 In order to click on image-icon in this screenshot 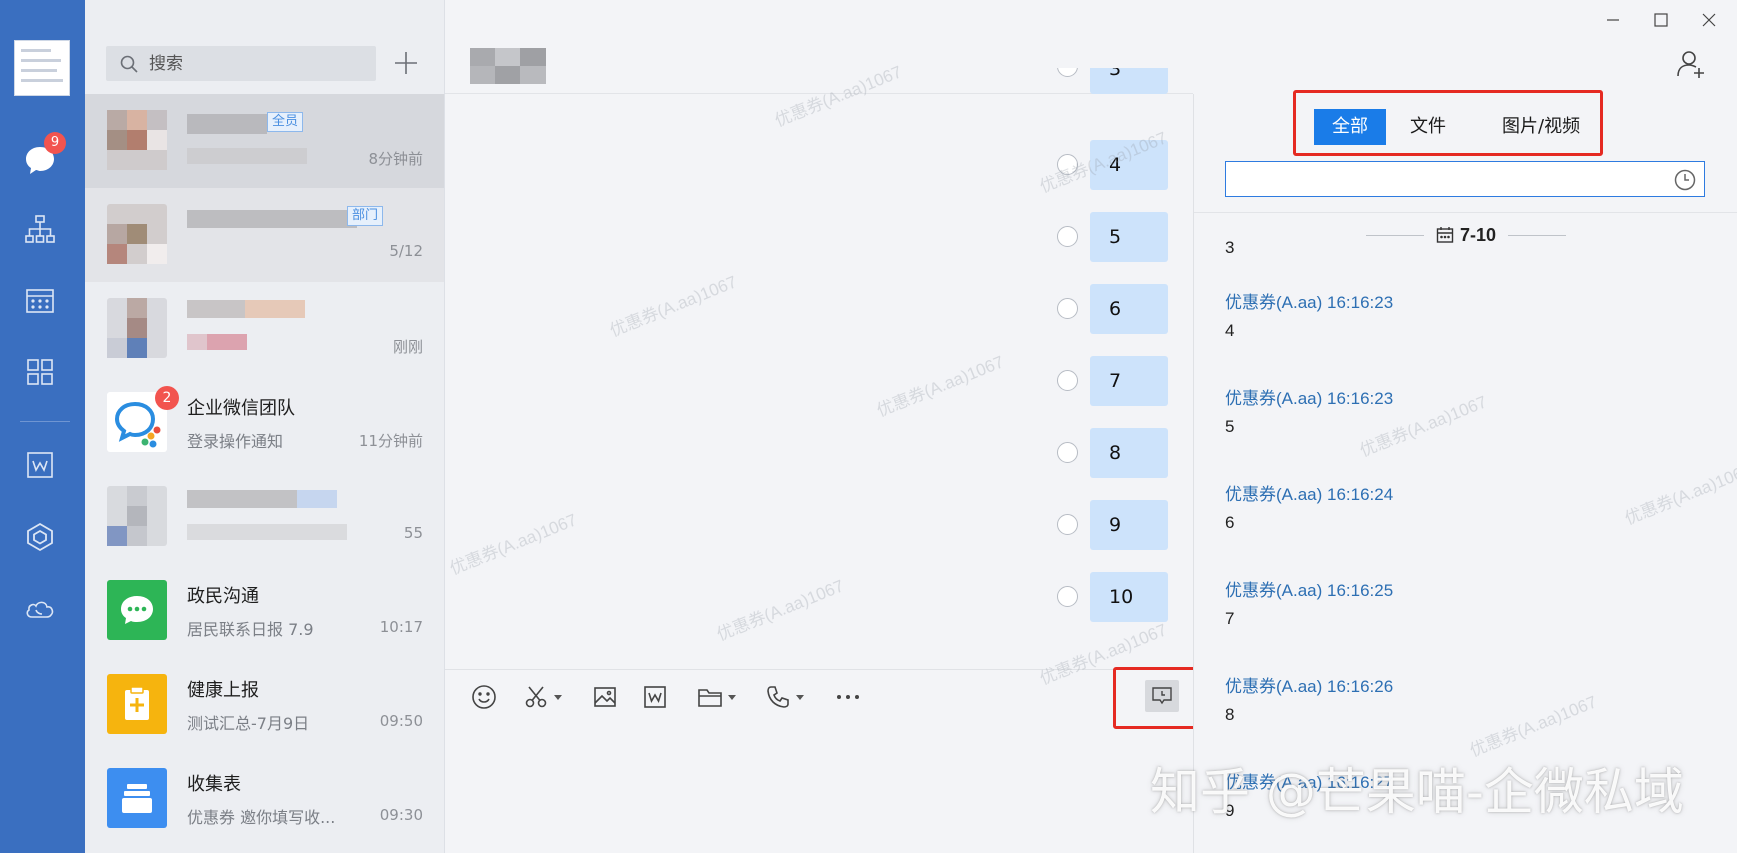, I will do `click(605, 697)`.